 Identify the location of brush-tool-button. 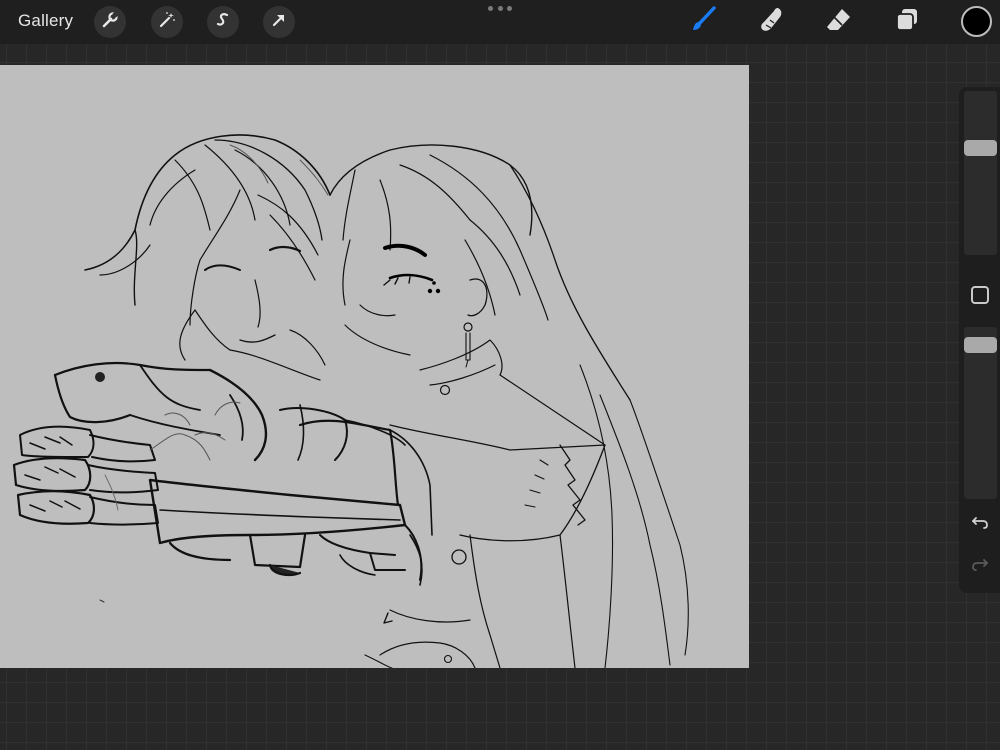
(703, 22).